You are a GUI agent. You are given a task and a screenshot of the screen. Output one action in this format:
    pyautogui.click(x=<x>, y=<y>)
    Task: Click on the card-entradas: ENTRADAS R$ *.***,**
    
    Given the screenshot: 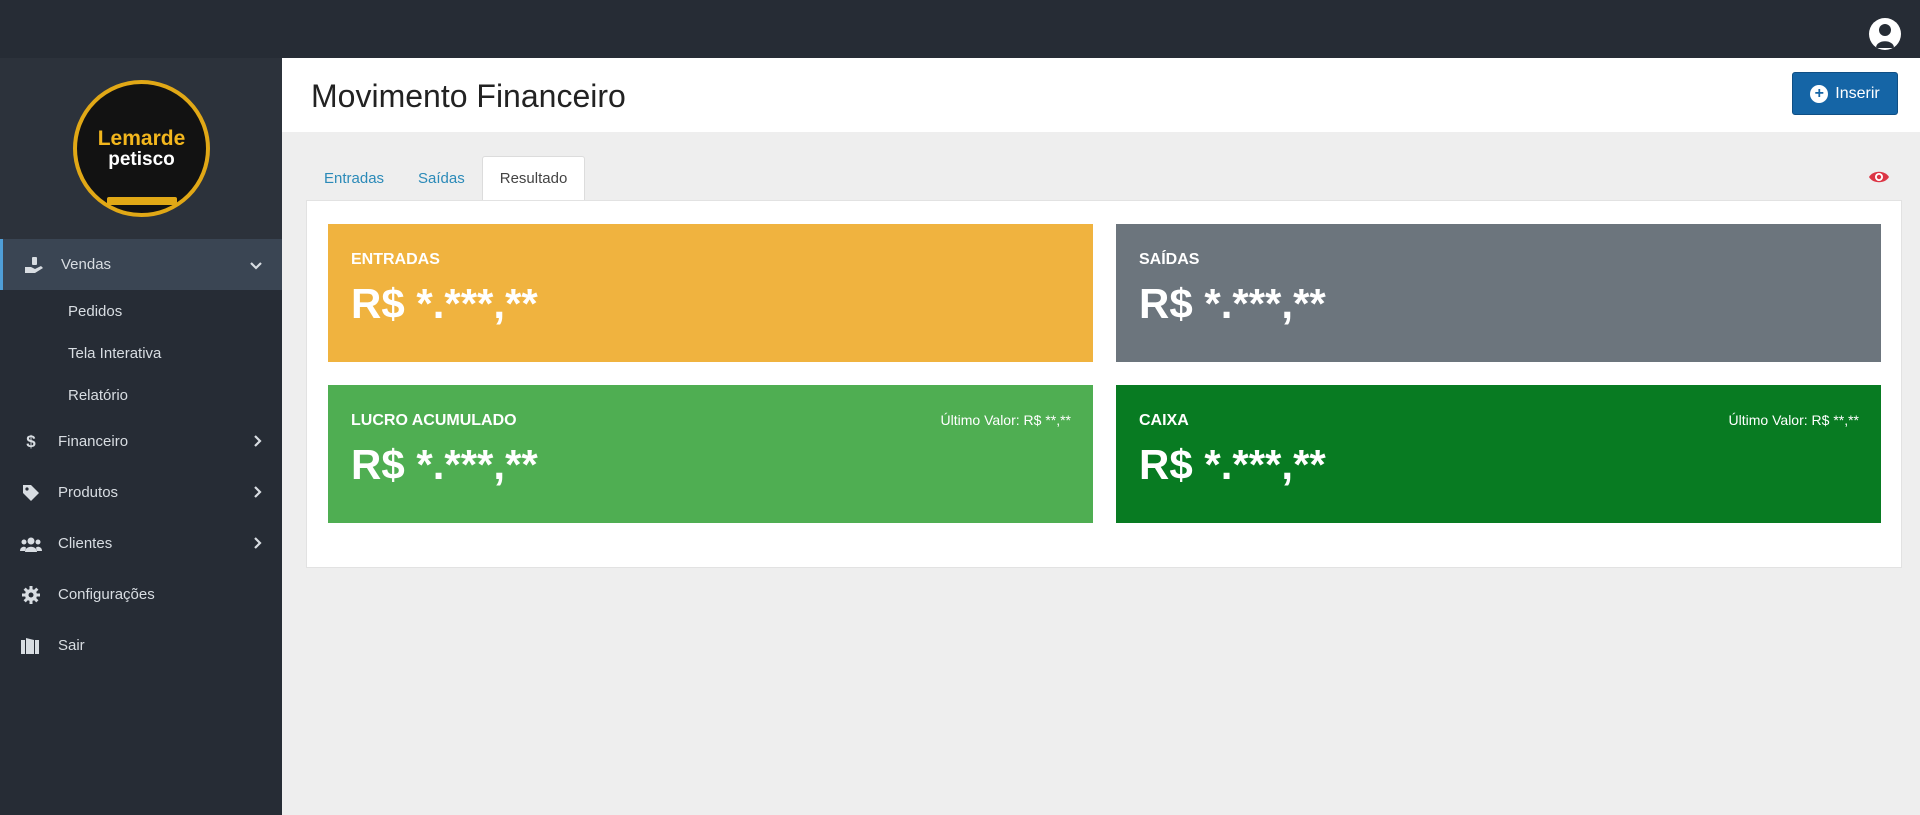 What is the action you would take?
    pyautogui.click(x=710, y=293)
    